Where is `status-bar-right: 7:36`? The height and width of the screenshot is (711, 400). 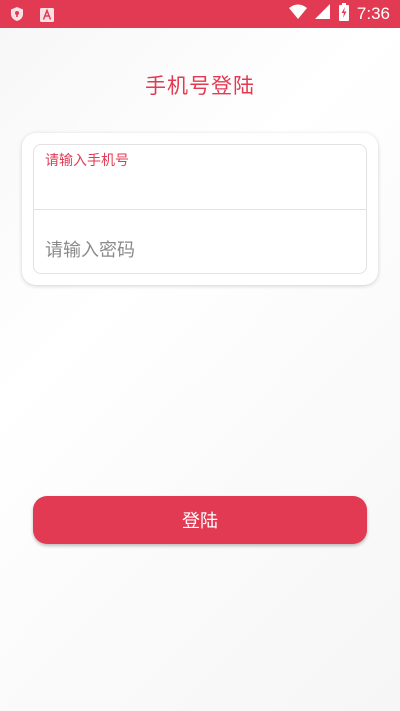 status-bar-right: 7:36 is located at coordinates (339, 14).